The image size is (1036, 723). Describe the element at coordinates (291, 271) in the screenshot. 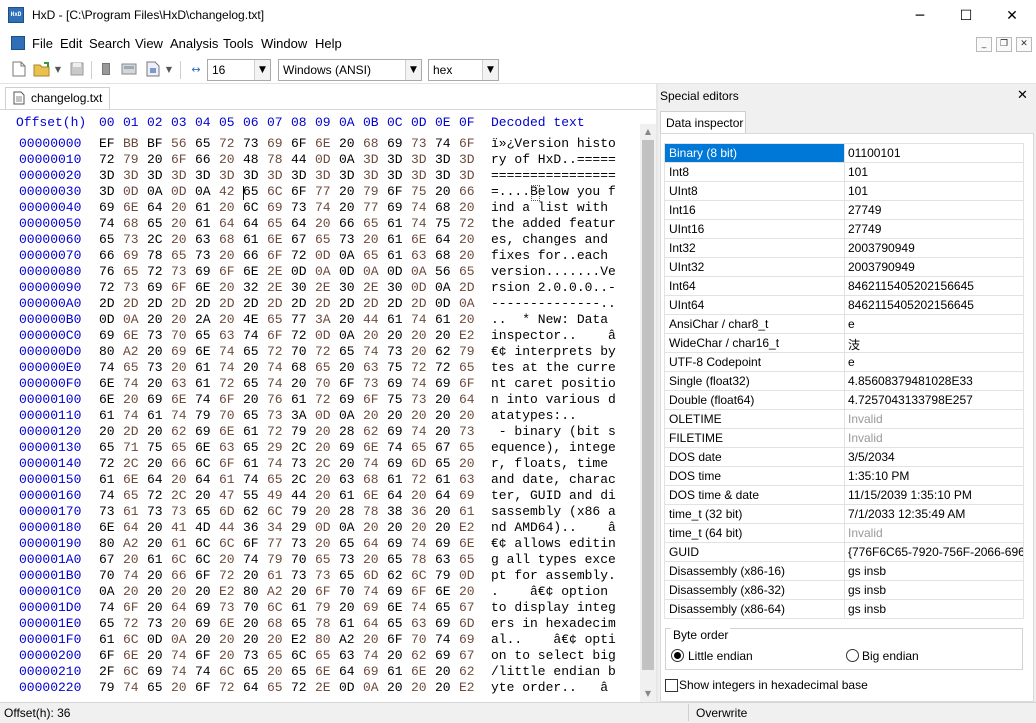

I see `row-hex-bytes: 76 65 72 73 69 6F 6E 2E 0D 0A 0D 0A 0D 0A 56 65` at that location.